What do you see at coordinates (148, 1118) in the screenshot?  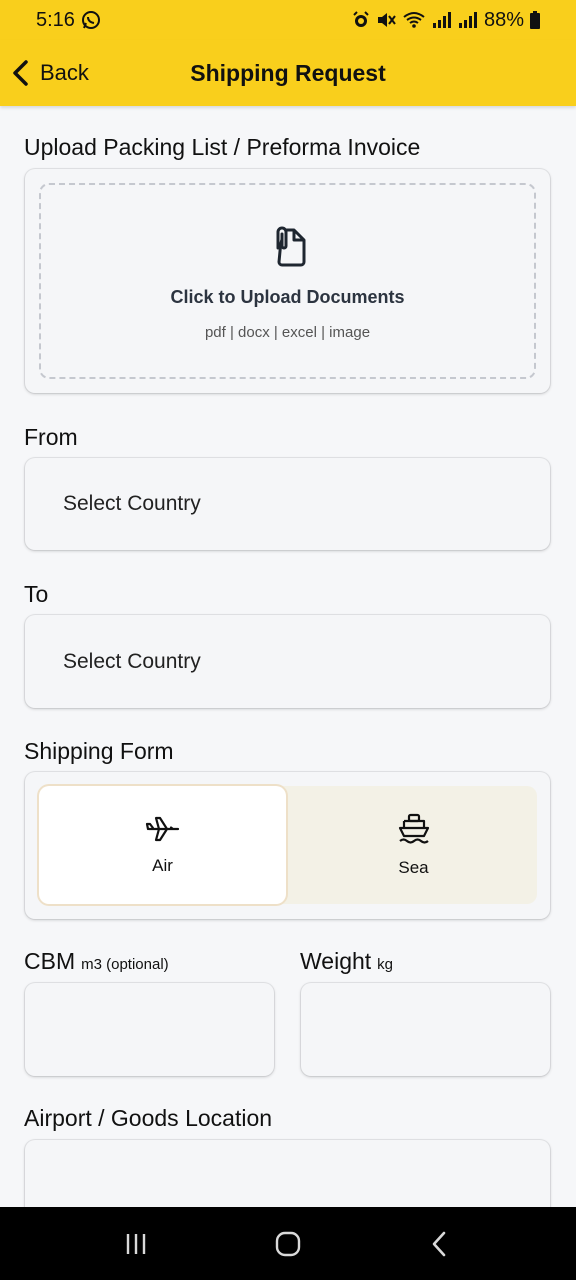 I see `location-label: Airport / Goods Location` at bounding box center [148, 1118].